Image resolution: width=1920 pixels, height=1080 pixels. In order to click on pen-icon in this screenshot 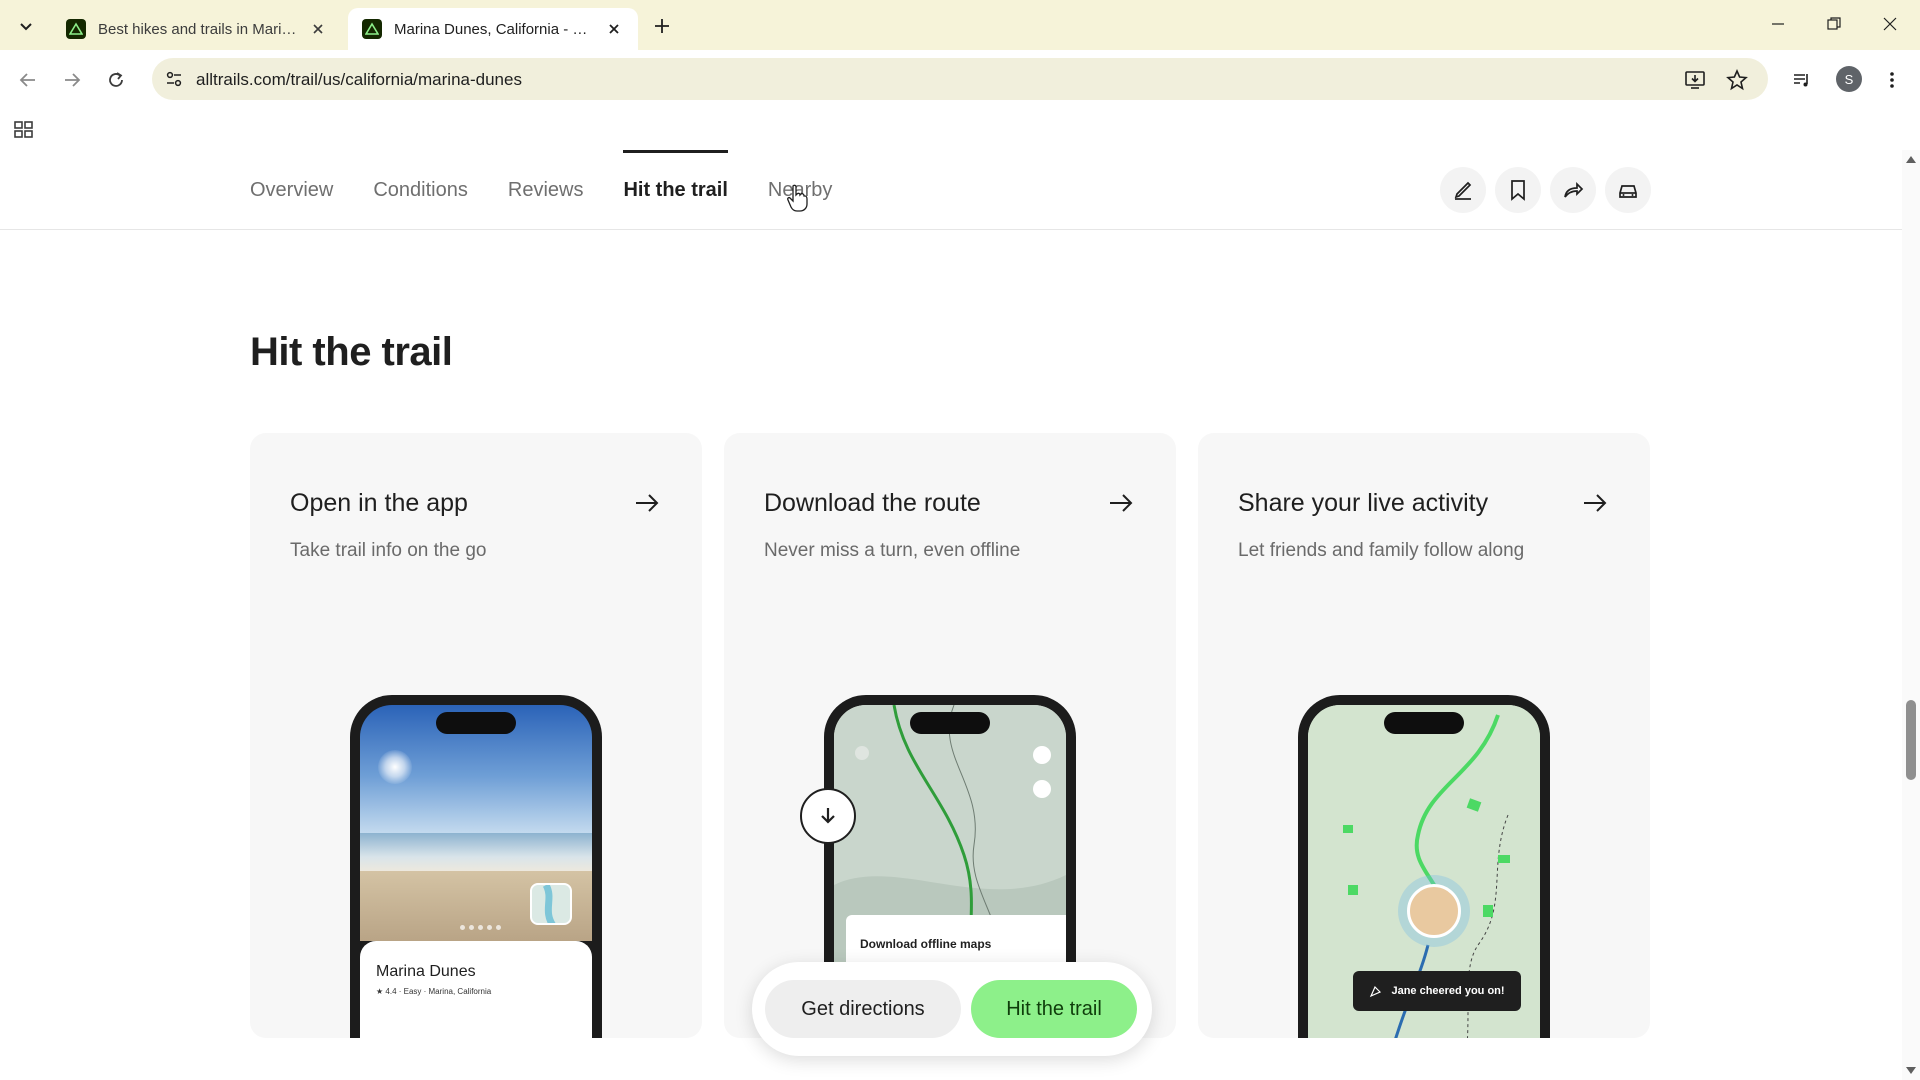, I will do `click(1463, 190)`.